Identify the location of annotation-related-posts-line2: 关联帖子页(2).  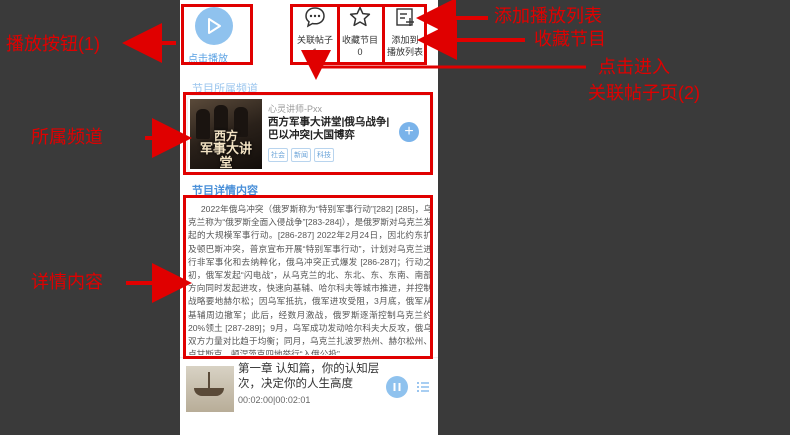
(644, 93).